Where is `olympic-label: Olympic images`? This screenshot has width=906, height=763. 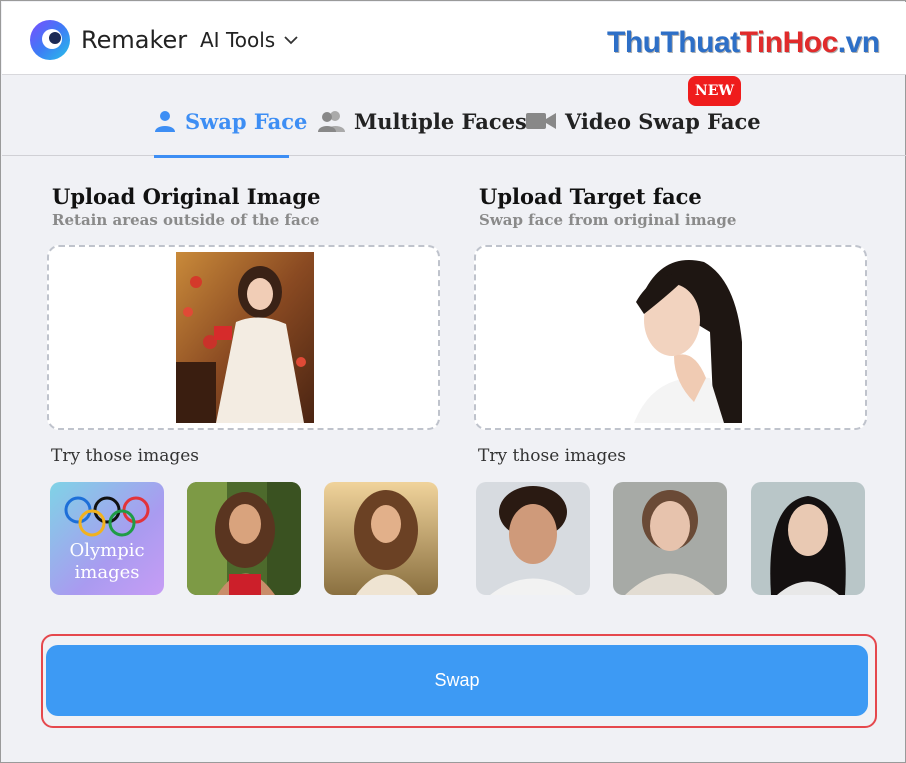 olympic-label: Olympic images is located at coordinates (107, 562).